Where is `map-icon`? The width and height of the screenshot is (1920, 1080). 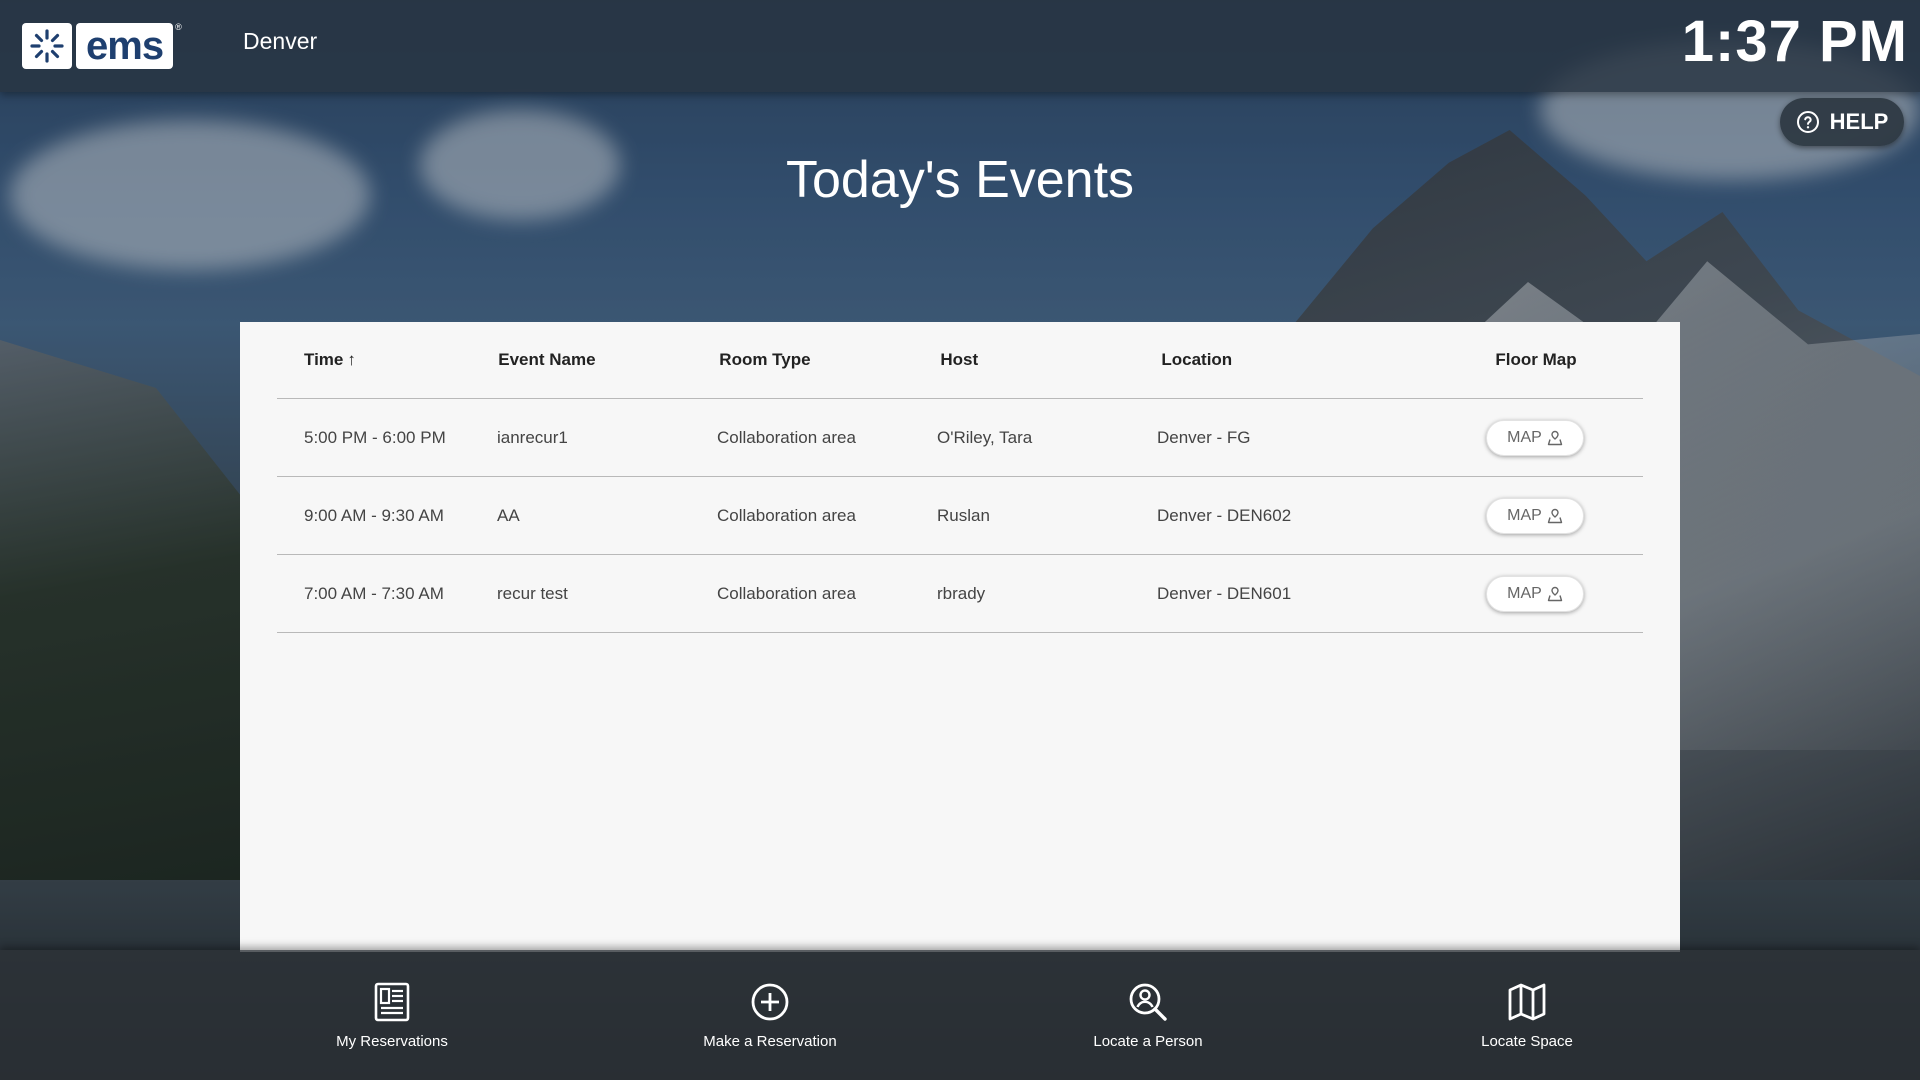
map-icon is located at coordinates (1527, 1001).